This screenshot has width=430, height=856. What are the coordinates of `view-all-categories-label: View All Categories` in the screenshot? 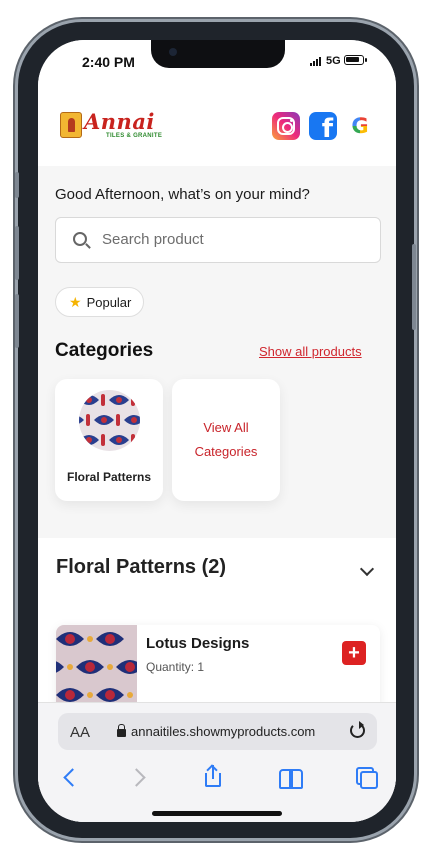 It's located at (226, 439).